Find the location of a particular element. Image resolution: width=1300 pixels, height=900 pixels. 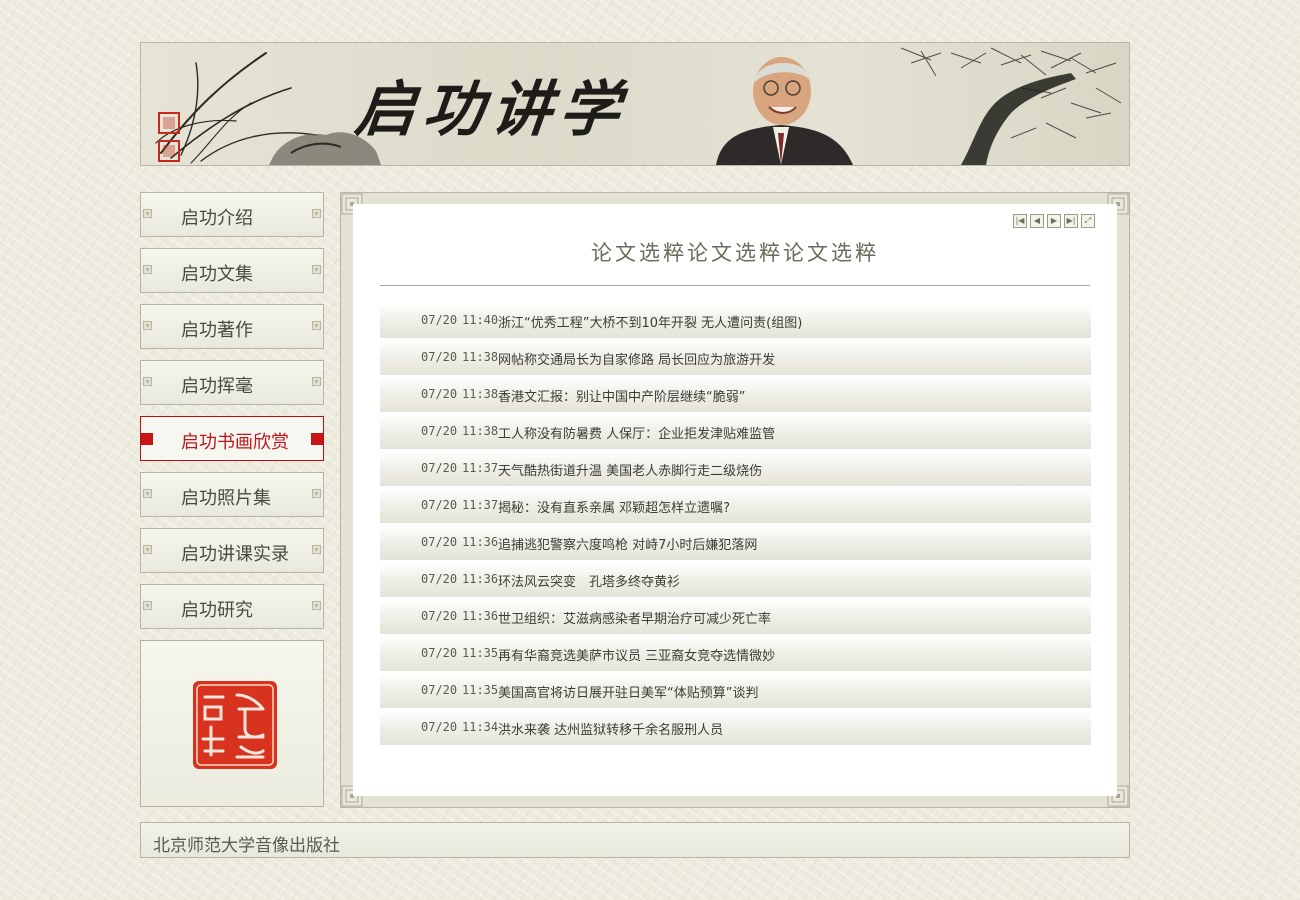

news-headline-link: 世卫组织：艾滋病感染者早期治疗可减少死亡率 is located at coordinates (634, 617).